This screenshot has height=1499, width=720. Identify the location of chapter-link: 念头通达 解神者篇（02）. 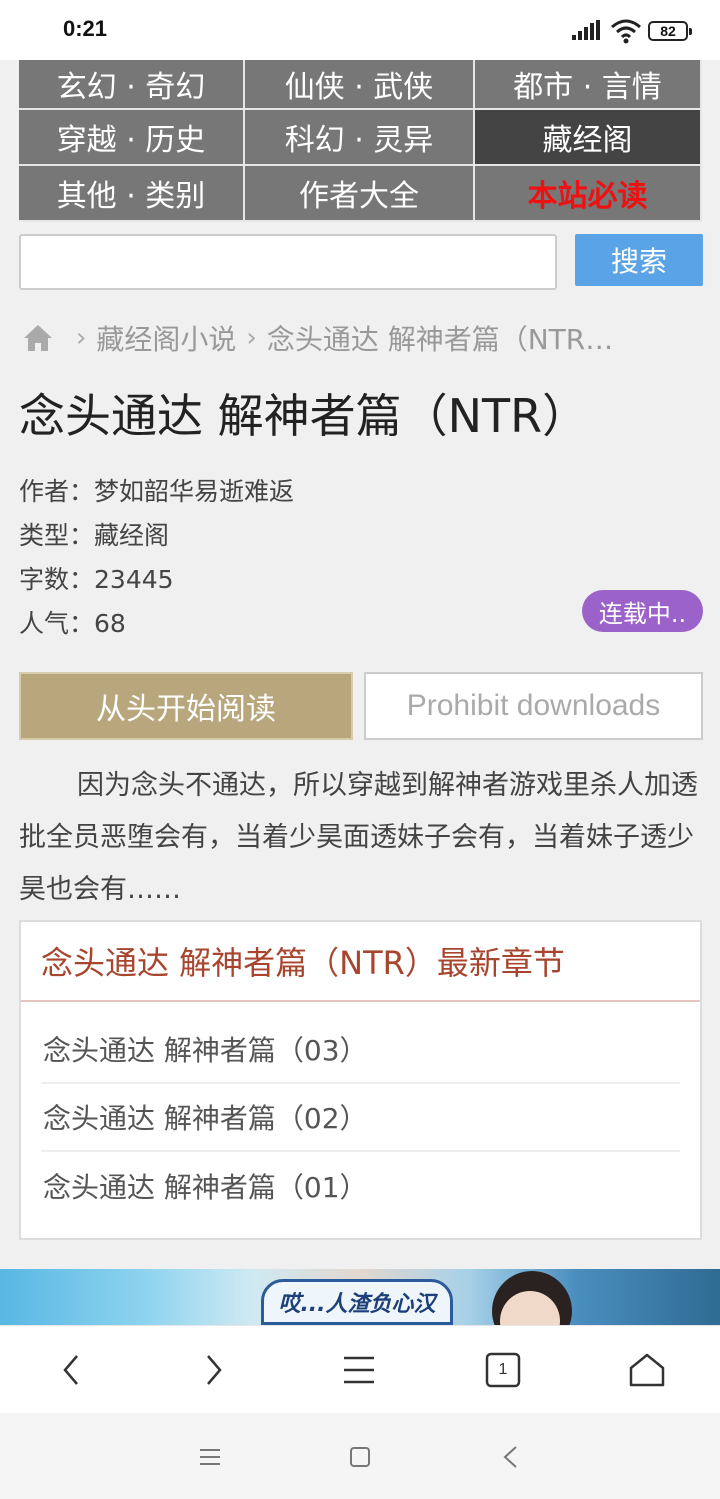
(360, 1118).